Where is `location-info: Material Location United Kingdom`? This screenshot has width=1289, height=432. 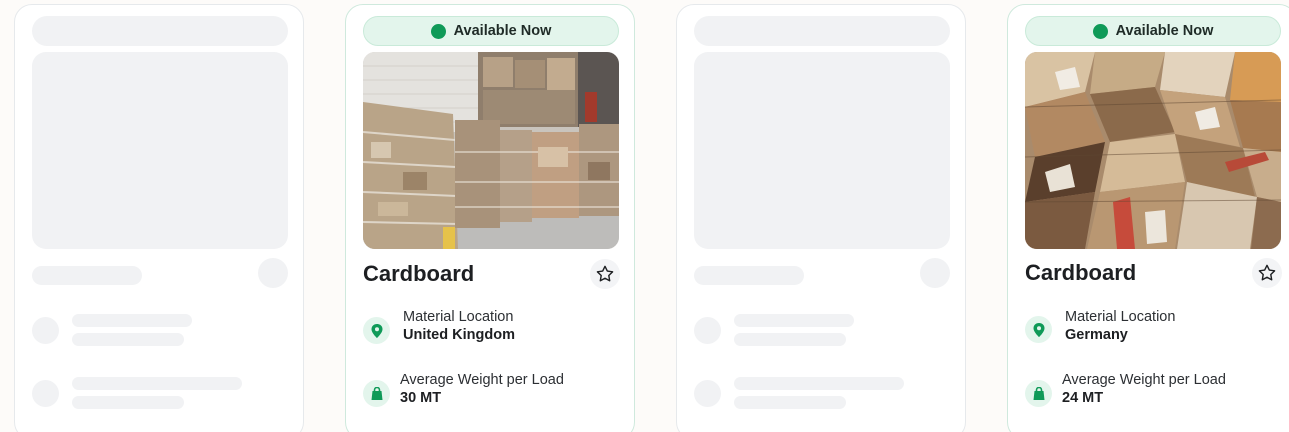
location-info: Material Location United Kingdom is located at coordinates (459, 326).